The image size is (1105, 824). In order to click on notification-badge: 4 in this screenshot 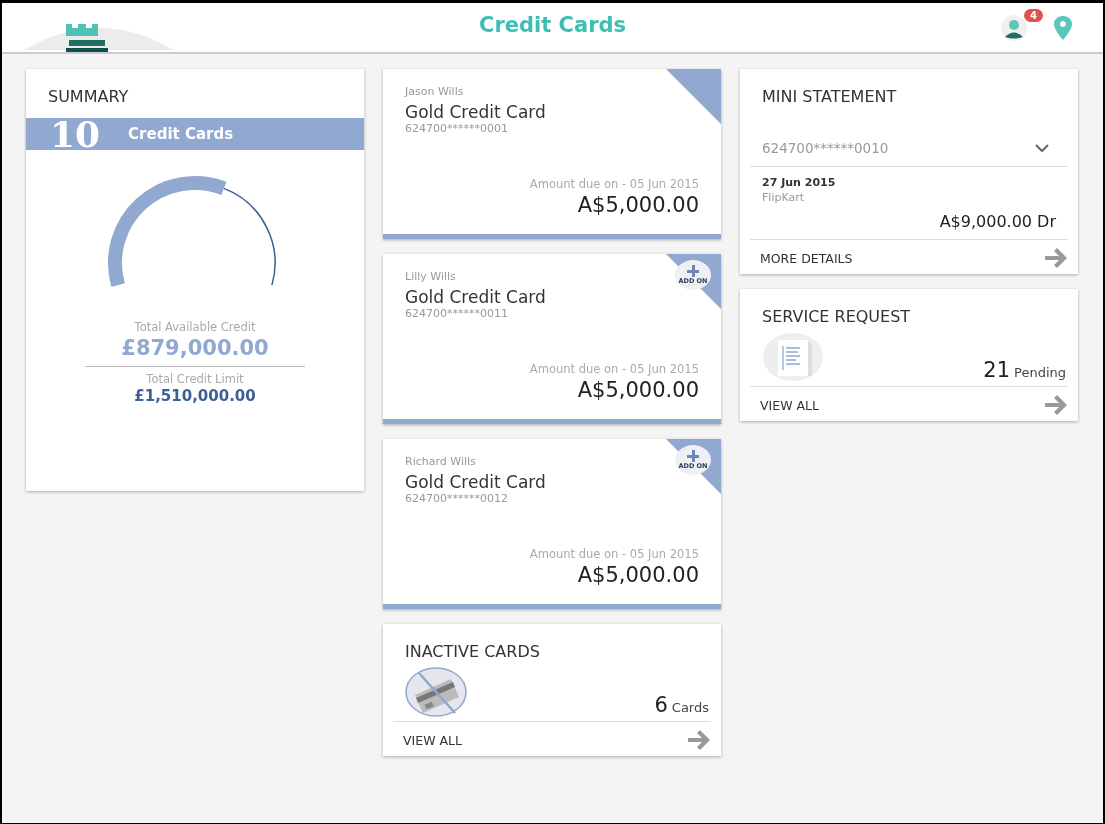, I will do `click(1033, 15)`.